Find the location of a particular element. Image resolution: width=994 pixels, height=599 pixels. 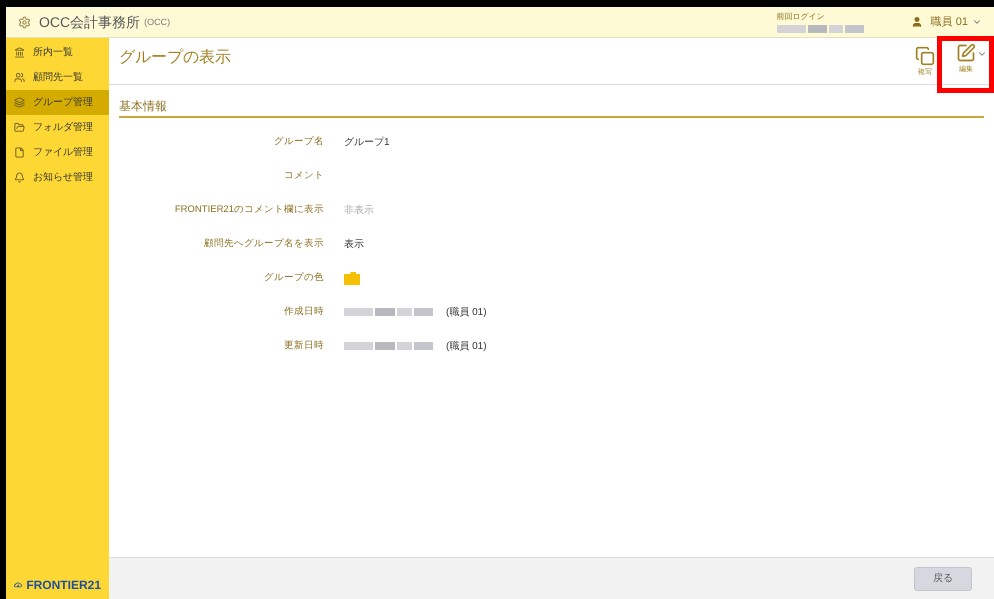

field-label: 顧問先へグループ名を表示 is located at coordinates (263, 243).